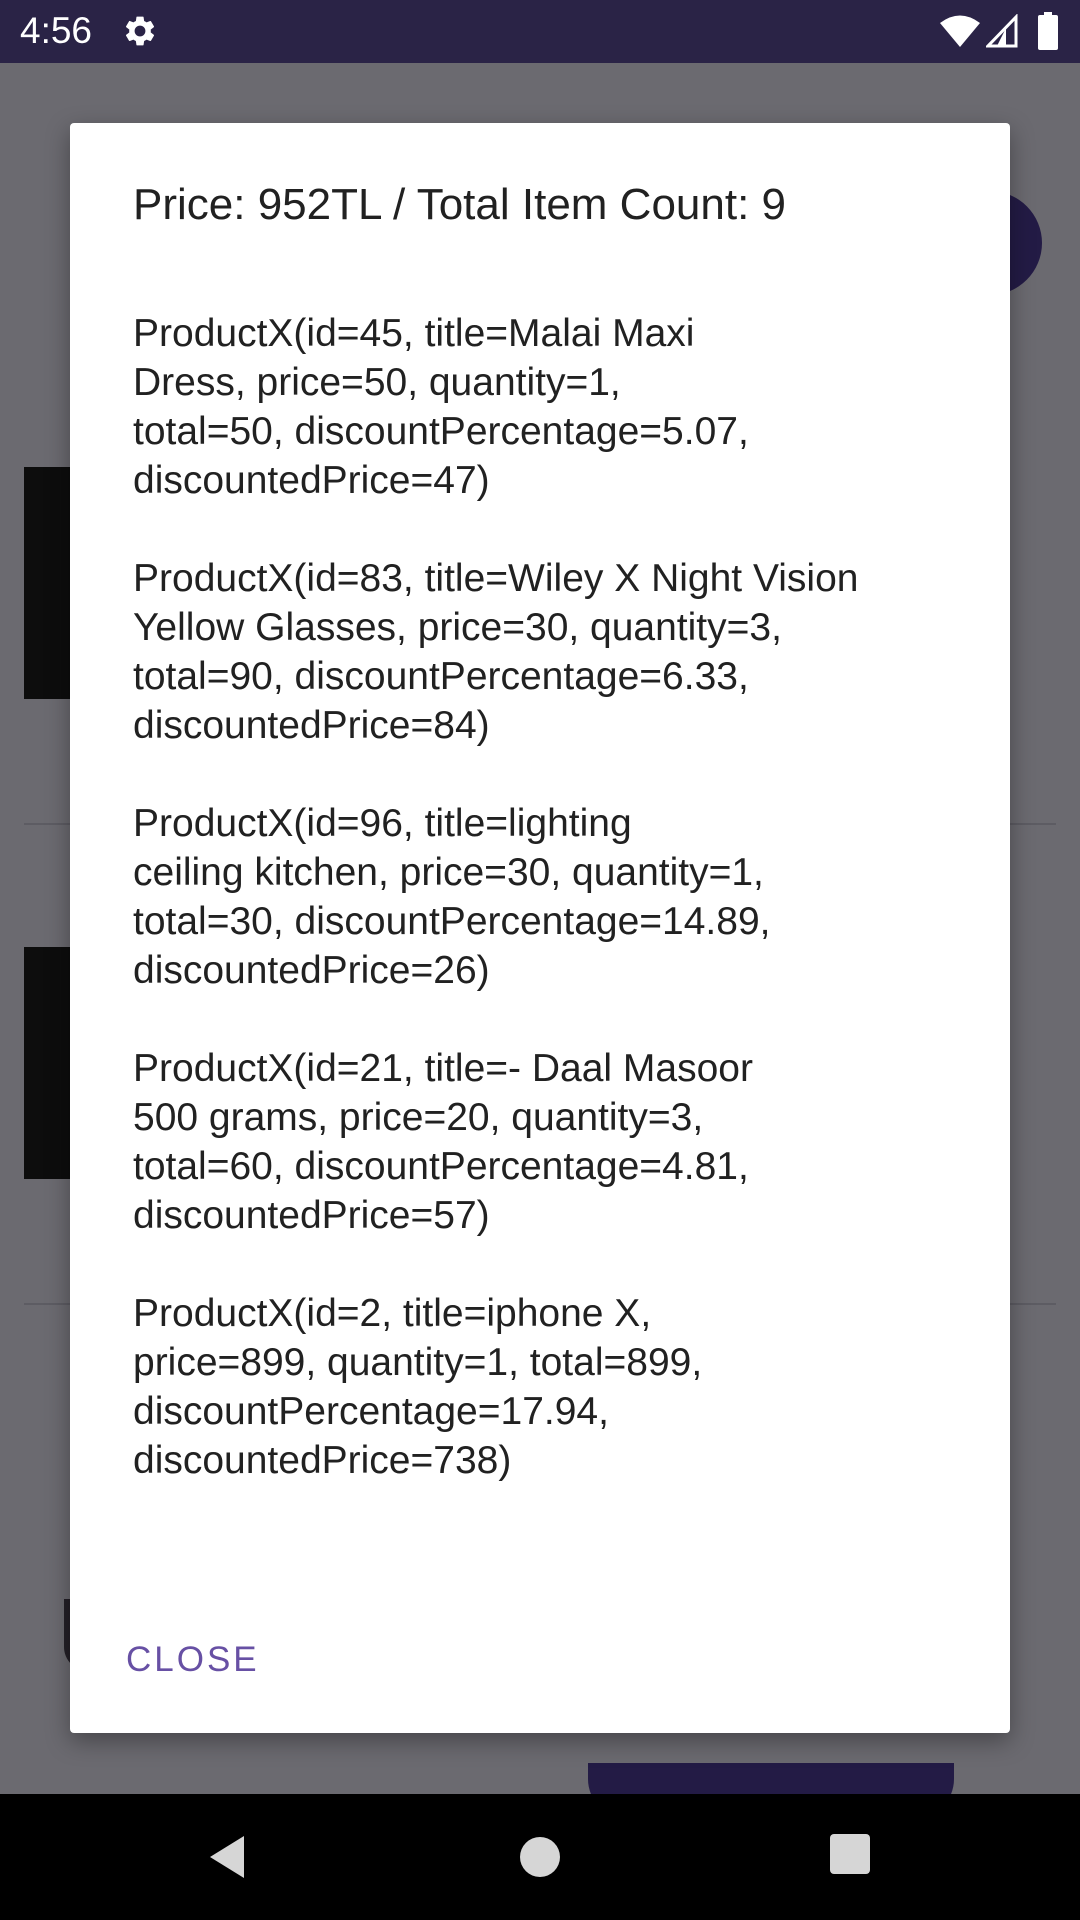 This screenshot has width=1080, height=1920. I want to click on status-time: 4:56, so click(56, 30).